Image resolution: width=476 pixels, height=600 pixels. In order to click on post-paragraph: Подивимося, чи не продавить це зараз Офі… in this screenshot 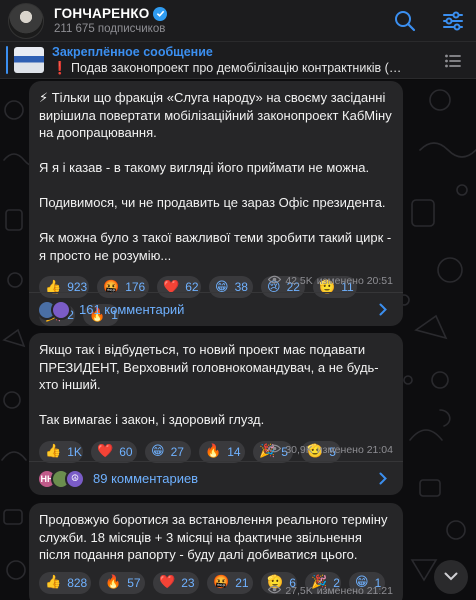, I will do `click(212, 202)`.